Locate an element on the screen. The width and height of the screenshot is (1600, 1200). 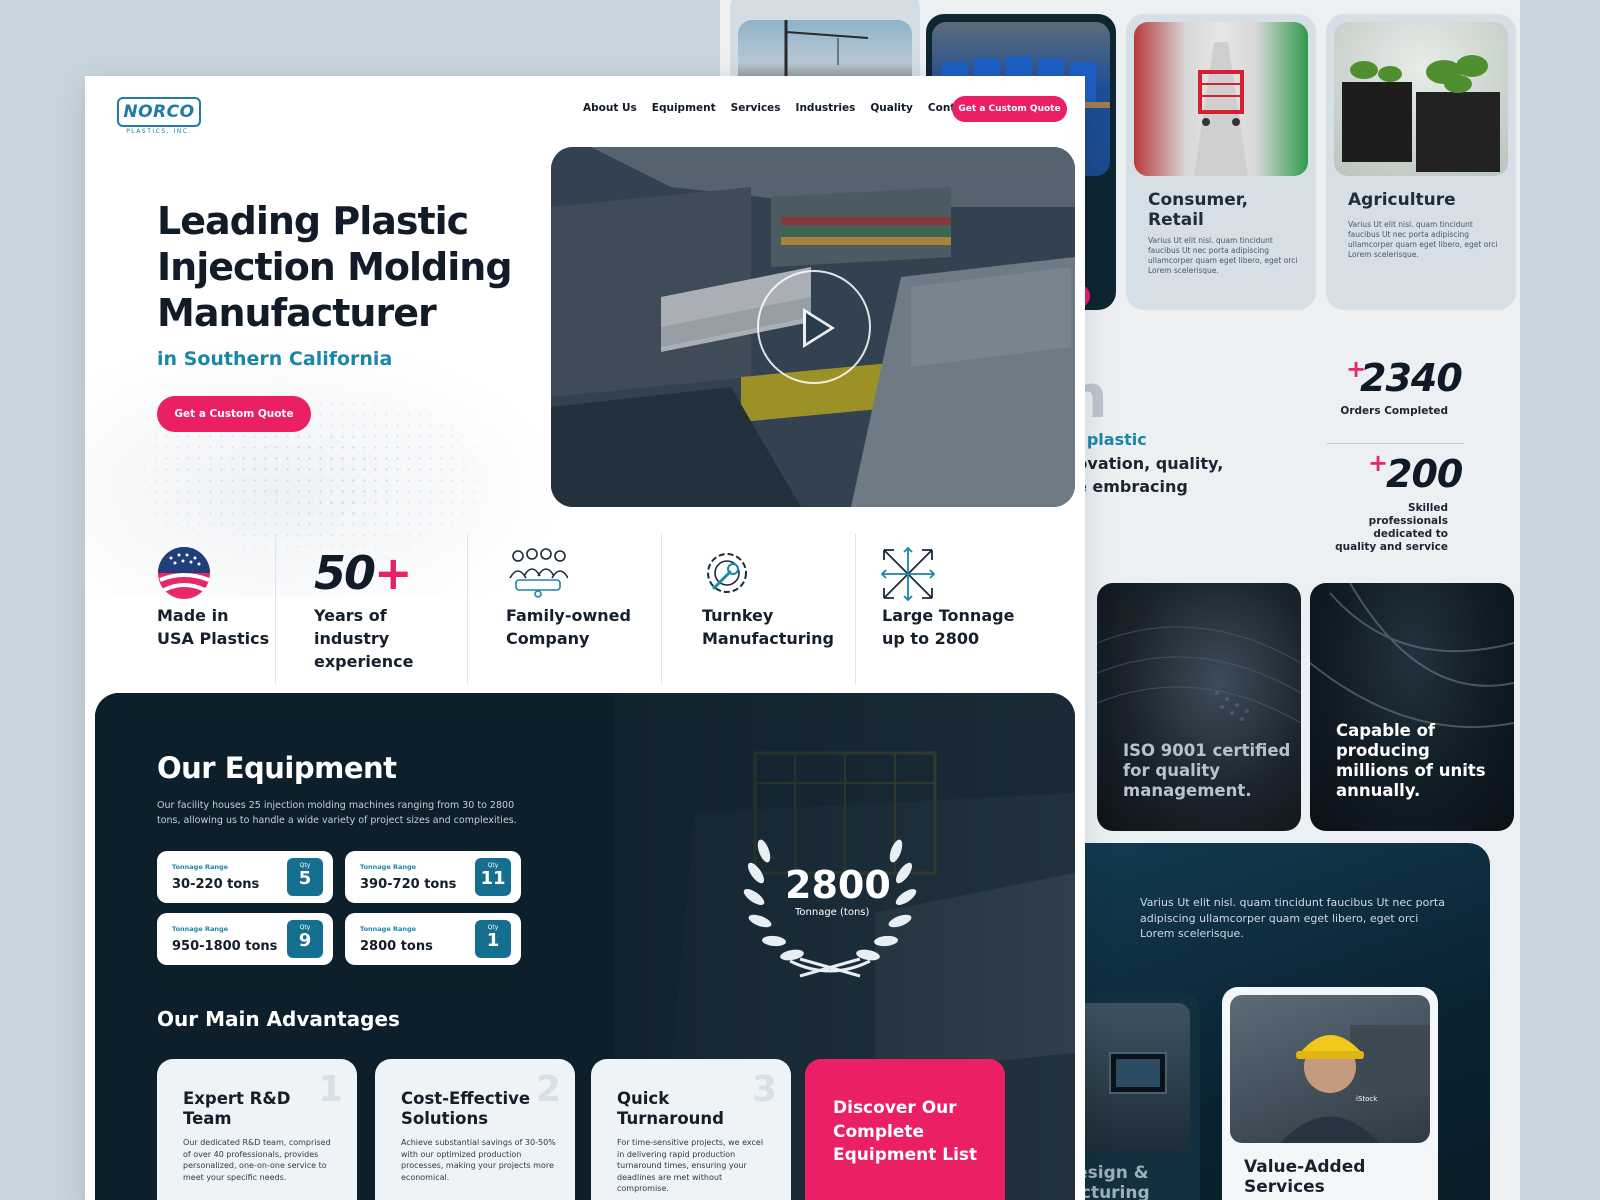
tonnage-card: Tonnage Range 390-720 tons Qty 11 is located at coordinates (433, 877).